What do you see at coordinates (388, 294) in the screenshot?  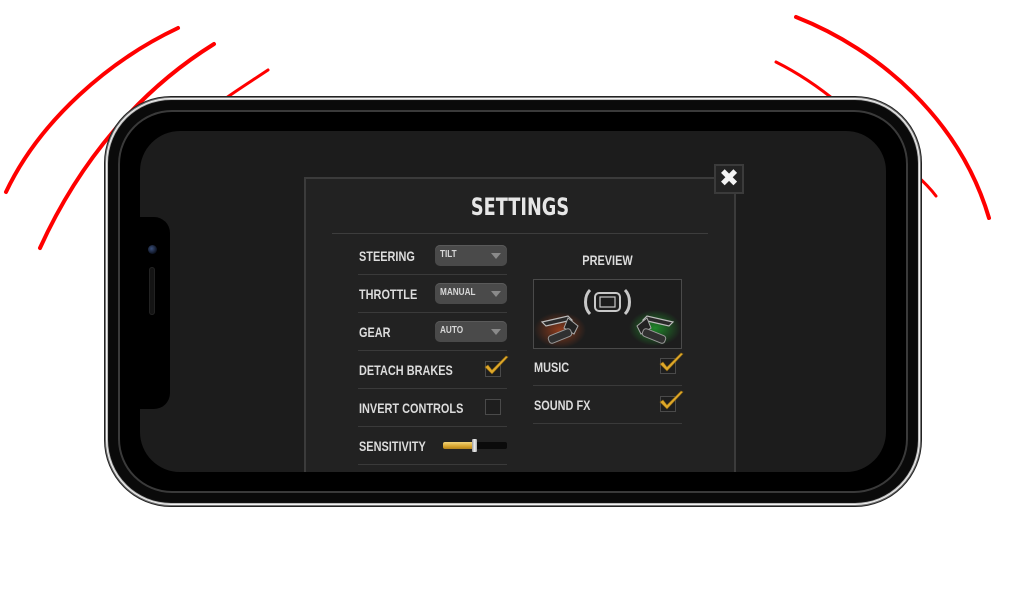 I see `throttle-label: THROTTLE` at bounding box center [388, 294].